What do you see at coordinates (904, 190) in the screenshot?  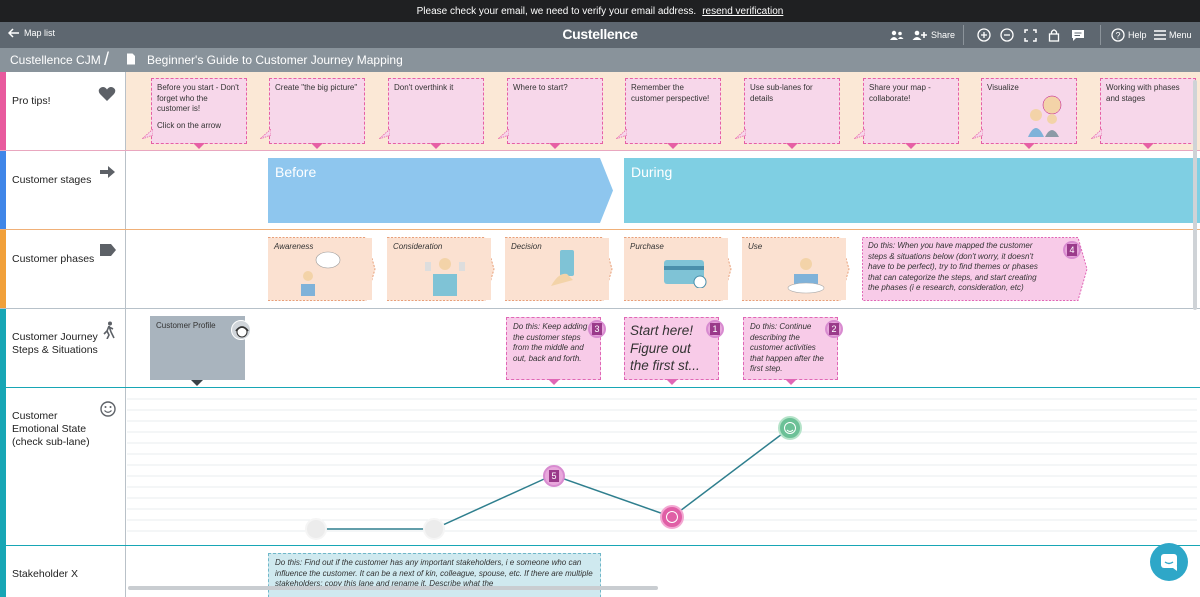 I see `stage-card-during: During` at bounding box center [904, 190].